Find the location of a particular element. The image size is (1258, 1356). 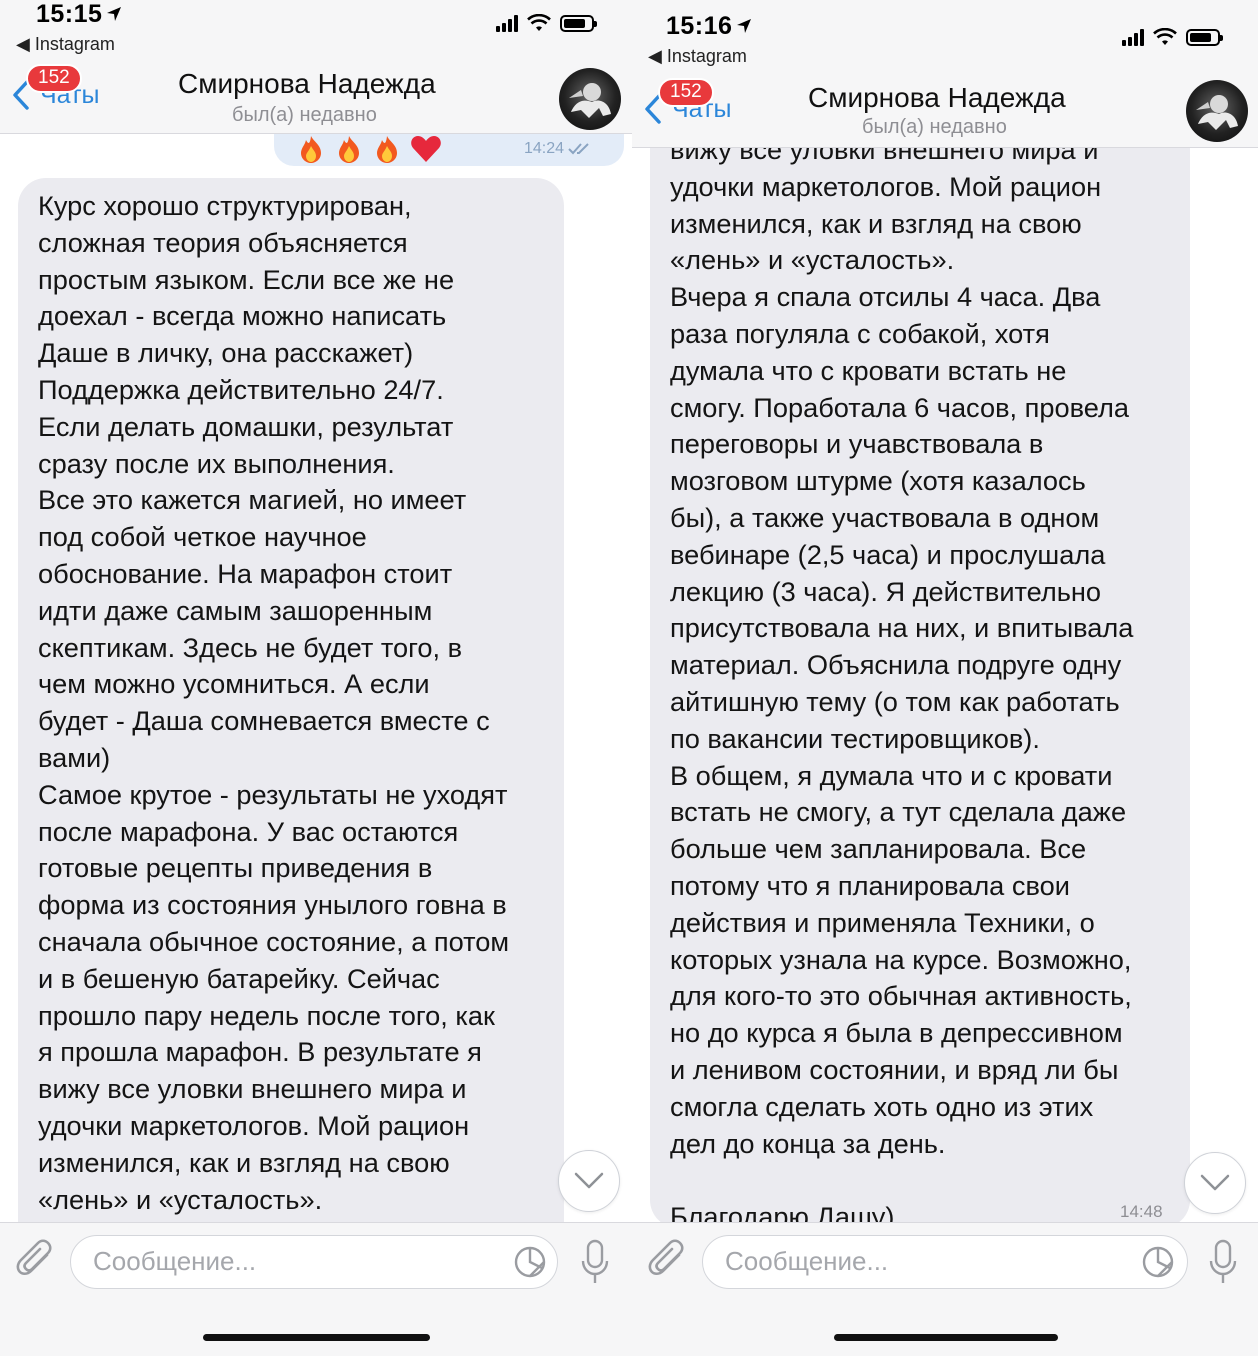

reaction-emojis is located at coordinates (369, 149).